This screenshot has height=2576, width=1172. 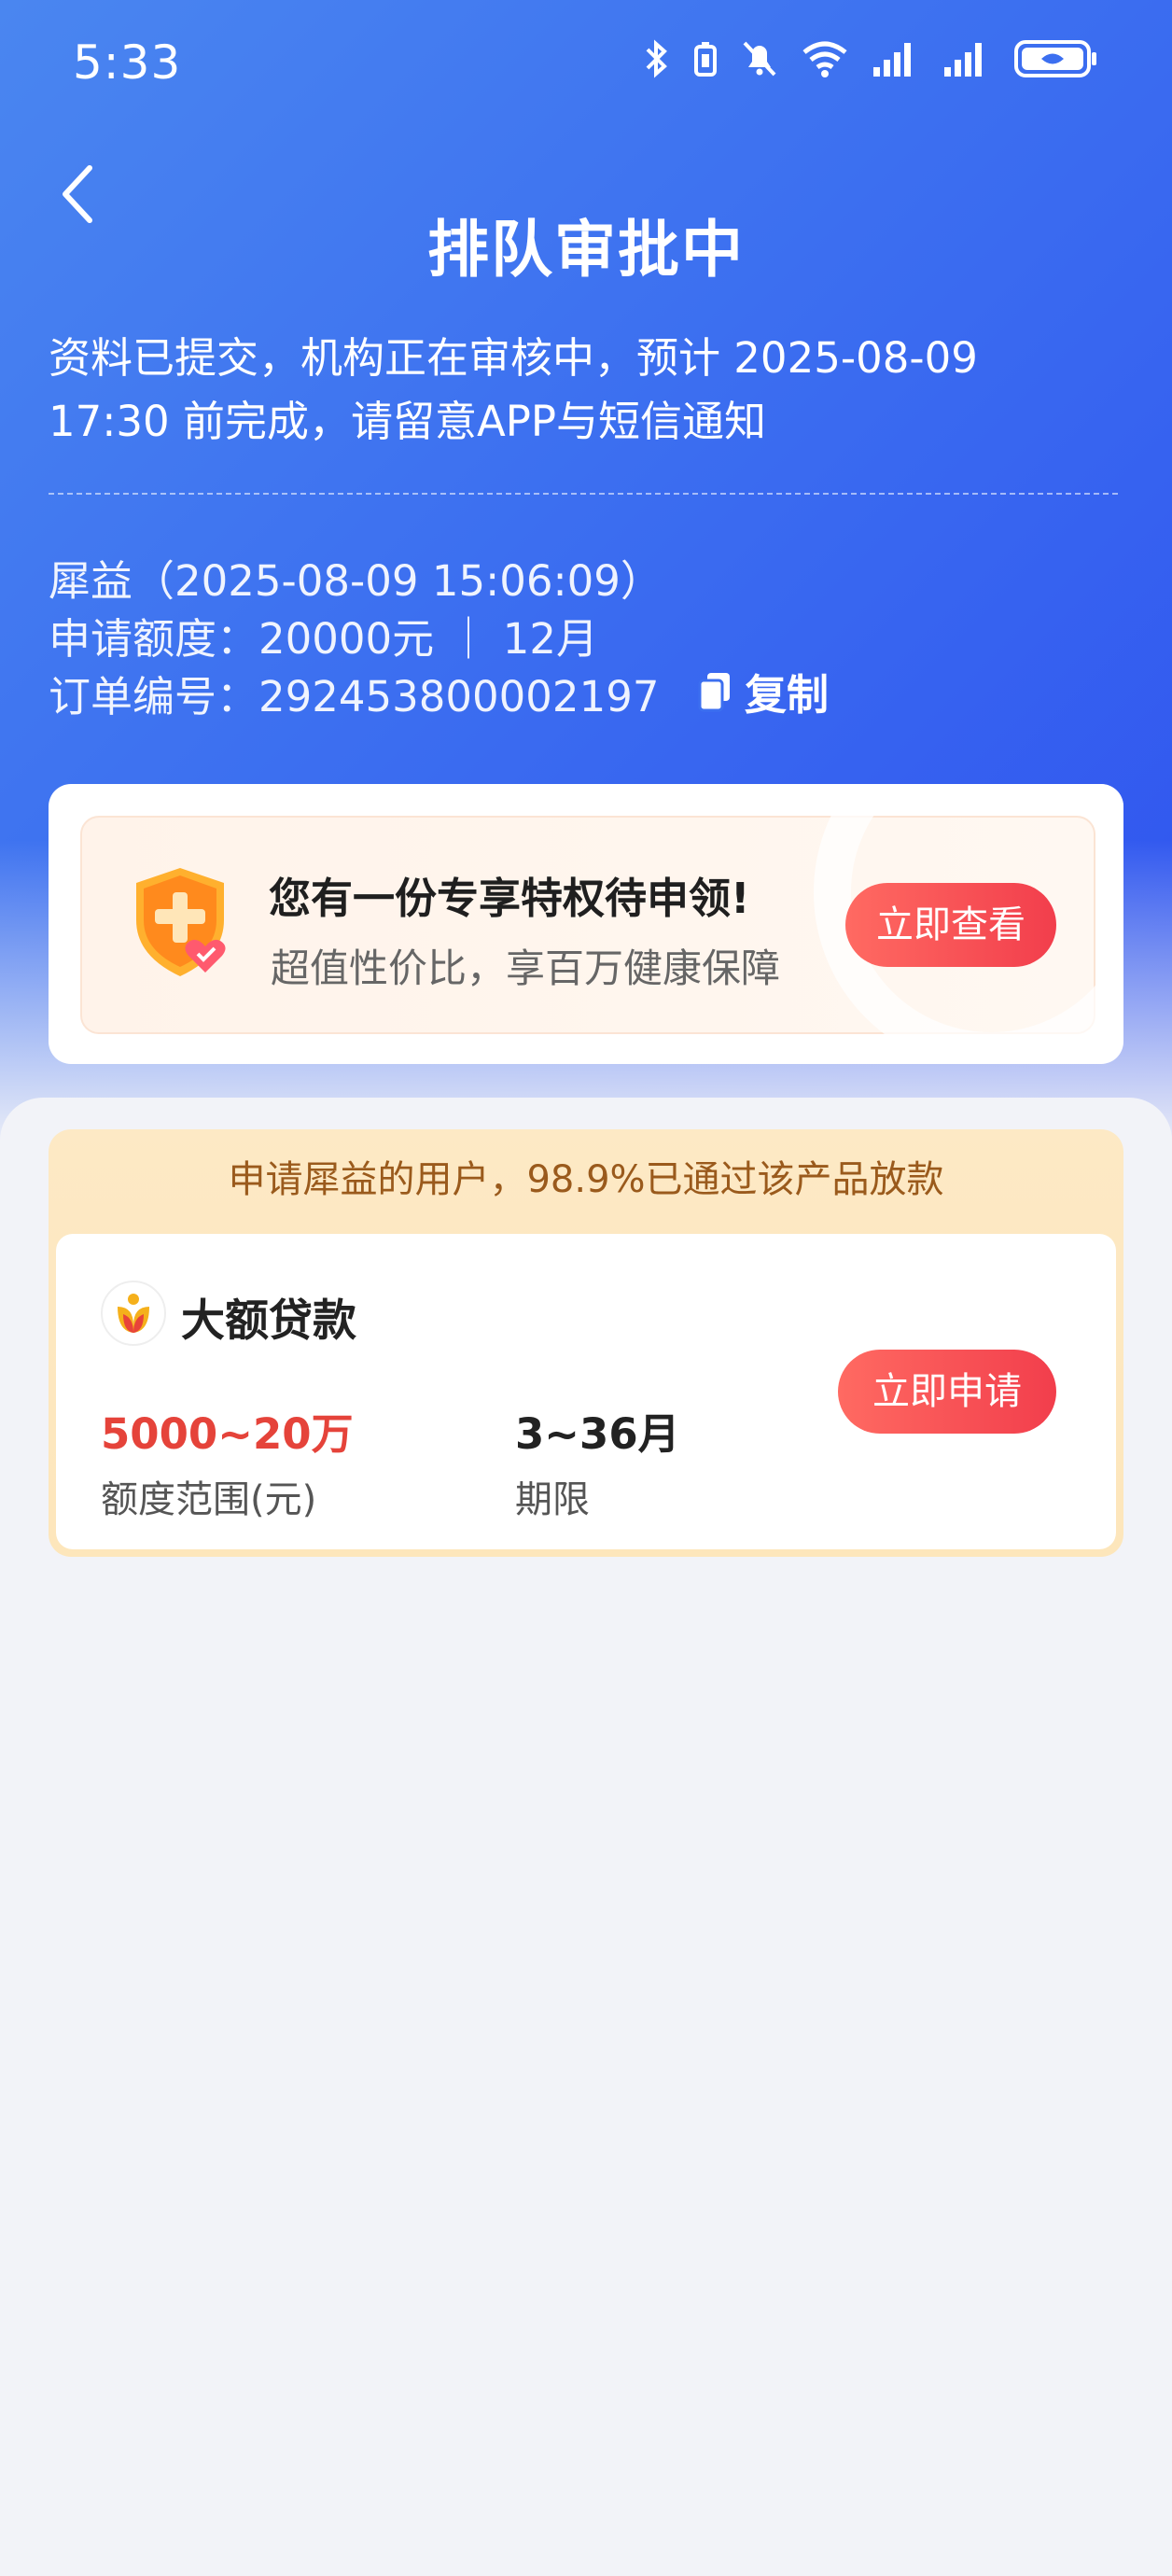 What do you see at coordinates (714, 691) in the screenshot?
I see `copy-icon` at bounding box center [714, 691].